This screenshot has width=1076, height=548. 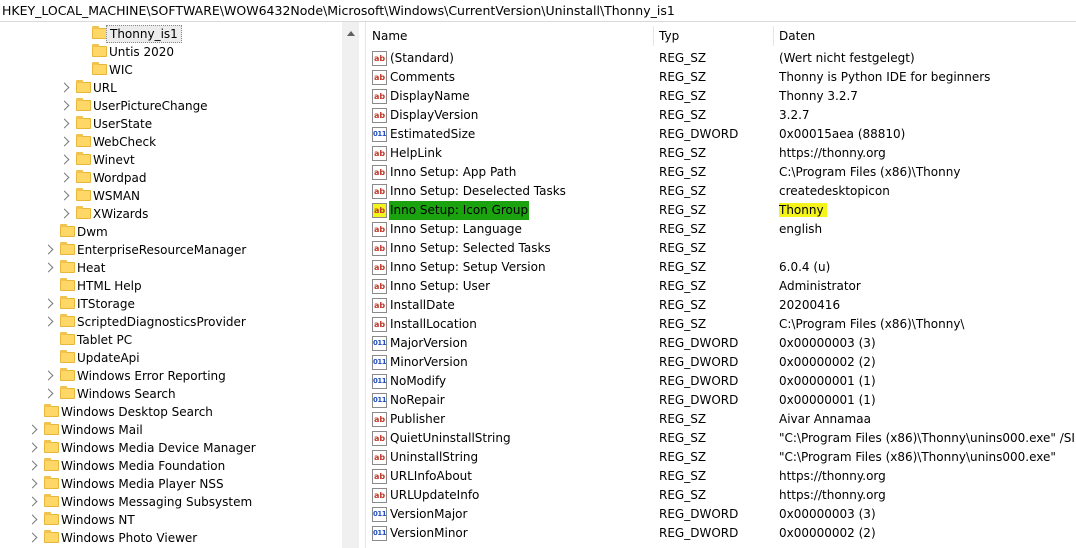 I want to click on registry-value-row: ab DisplayVersion REG_SZ 3.2.7, so click(x=721, y=115).